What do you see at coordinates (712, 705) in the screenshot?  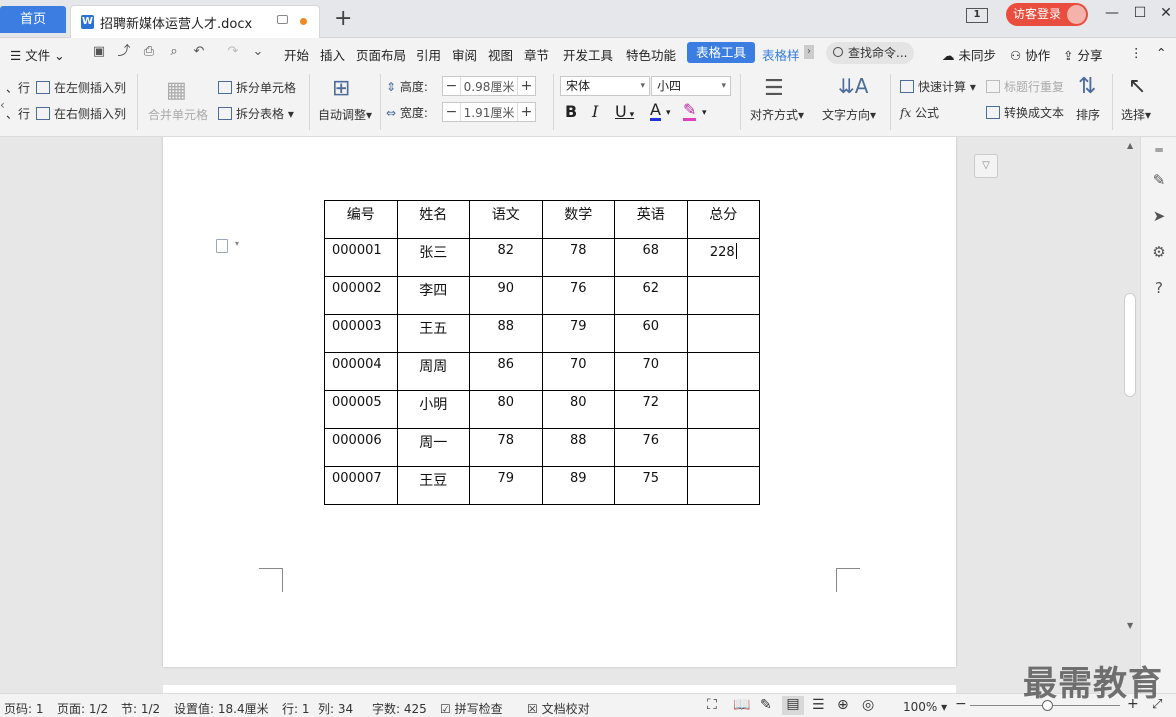 I see `fullscreen-icon: ⛶` at bounding box center [712, 705].